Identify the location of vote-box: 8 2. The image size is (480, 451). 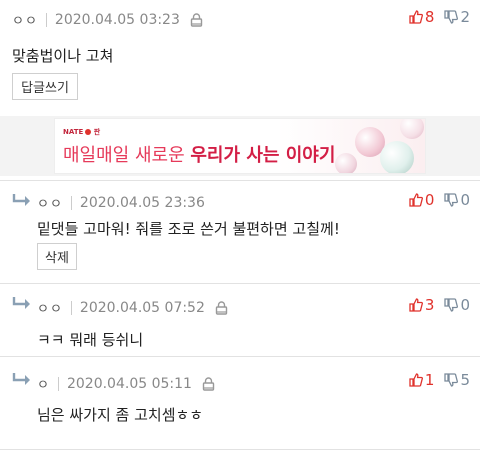
(439, 17).